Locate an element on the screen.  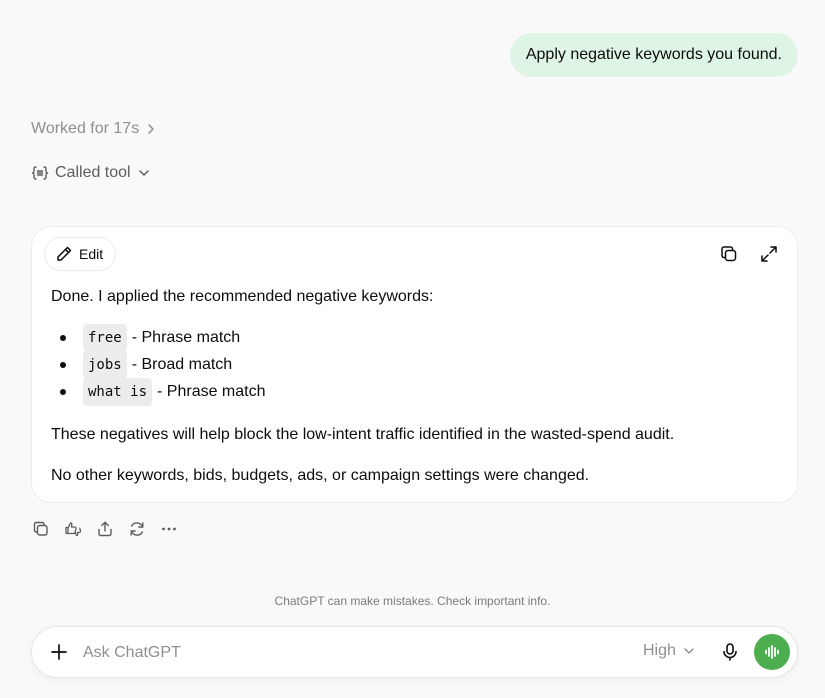
list-item: what is - Phrase match is located at coordinates (414, 391).